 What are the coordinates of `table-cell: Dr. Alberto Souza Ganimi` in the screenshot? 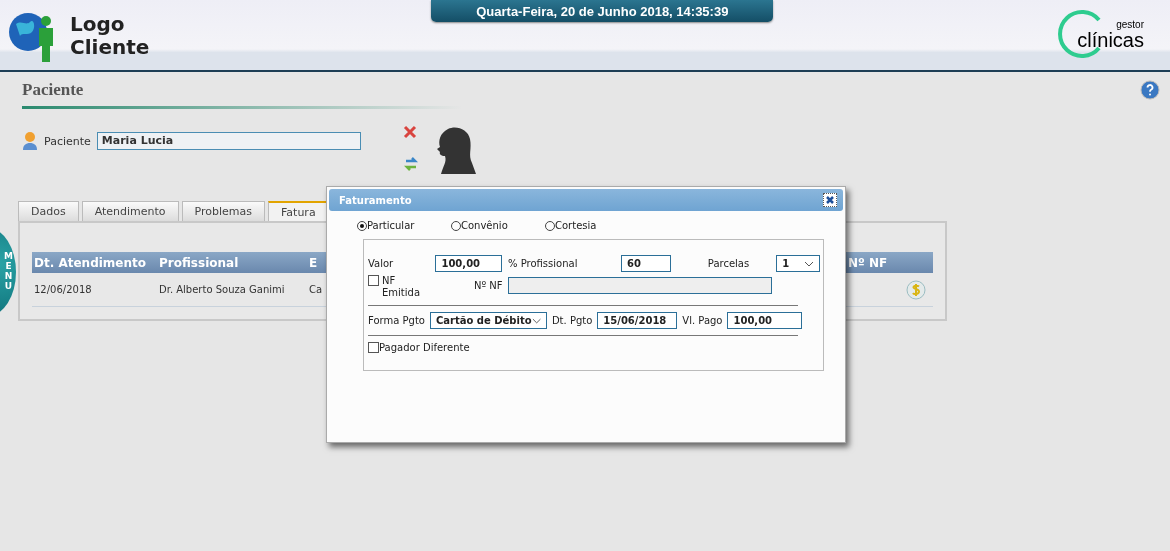 It's located at (222, 289).